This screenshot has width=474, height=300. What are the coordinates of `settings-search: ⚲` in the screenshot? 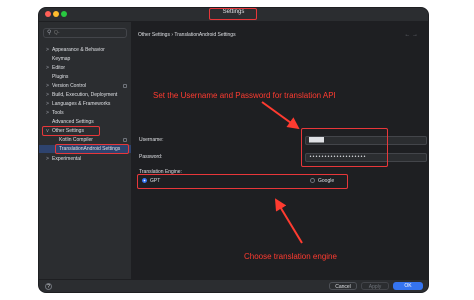 It's located at (85, 33).